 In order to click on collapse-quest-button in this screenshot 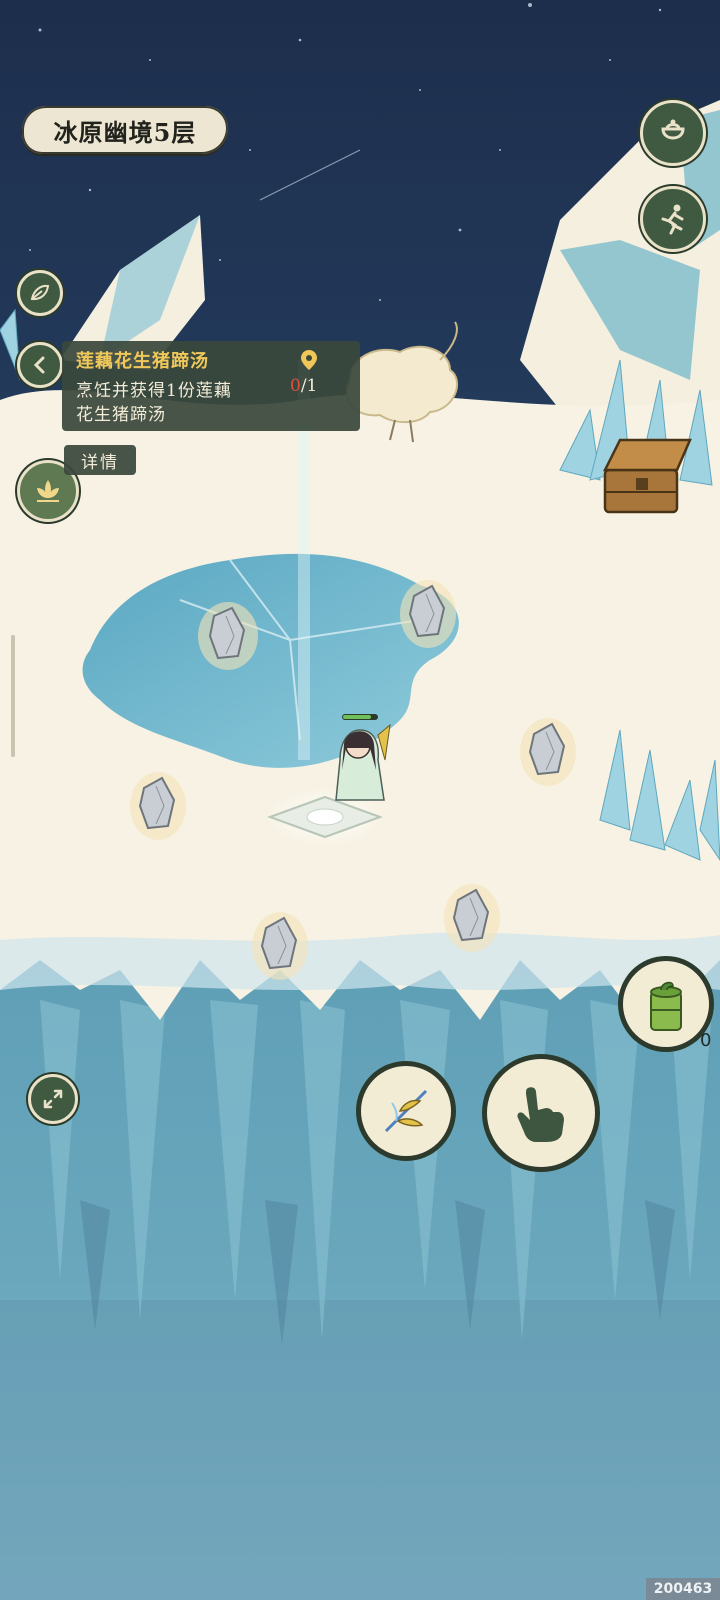, I will do `click(40, 365)`.